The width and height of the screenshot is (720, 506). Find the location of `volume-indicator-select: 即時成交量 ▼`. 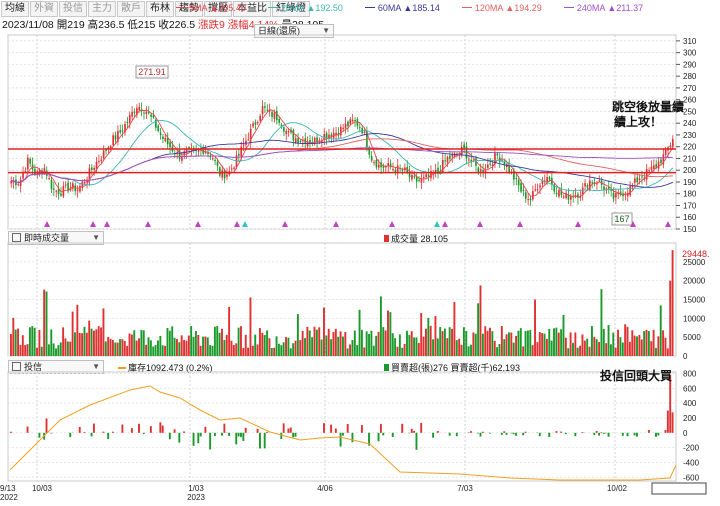

volume-indicator-select: 即時成交量 ▼ is located at coordinates (56, 238).